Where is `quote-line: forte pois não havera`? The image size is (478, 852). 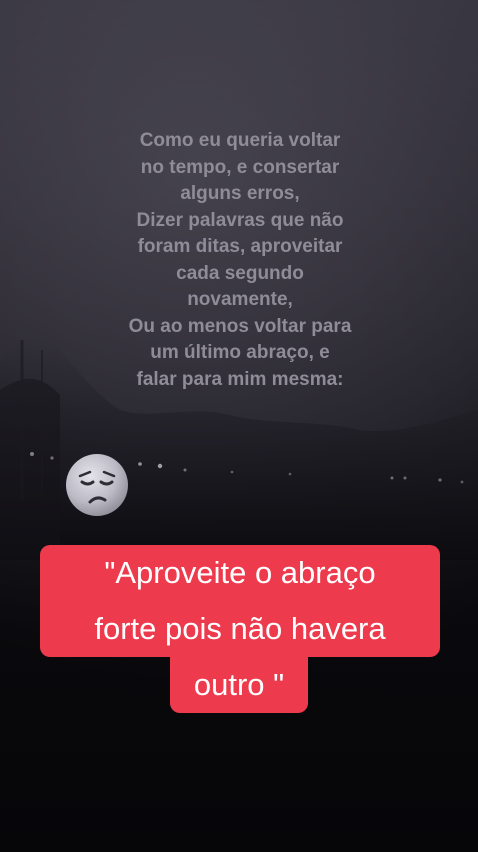
quote-line: forte pois não havera is located at coordinates (240, 629).